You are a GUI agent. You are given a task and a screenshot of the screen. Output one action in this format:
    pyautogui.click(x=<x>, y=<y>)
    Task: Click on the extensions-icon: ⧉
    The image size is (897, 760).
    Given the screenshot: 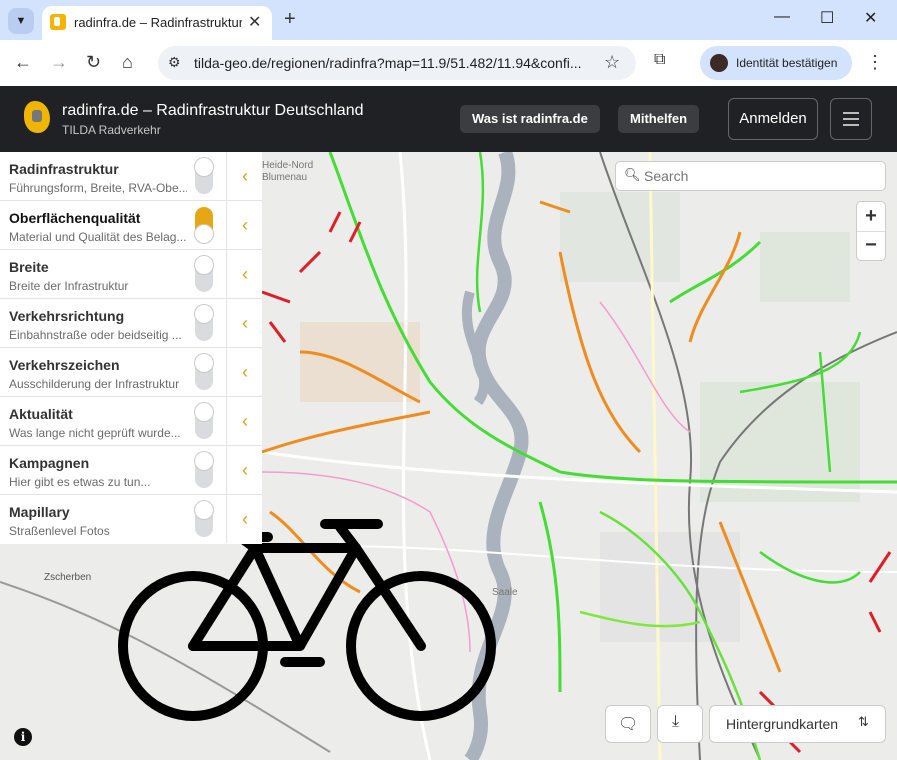 What is the action you would take?
    pyautogui.click(x=659, y=60)
    